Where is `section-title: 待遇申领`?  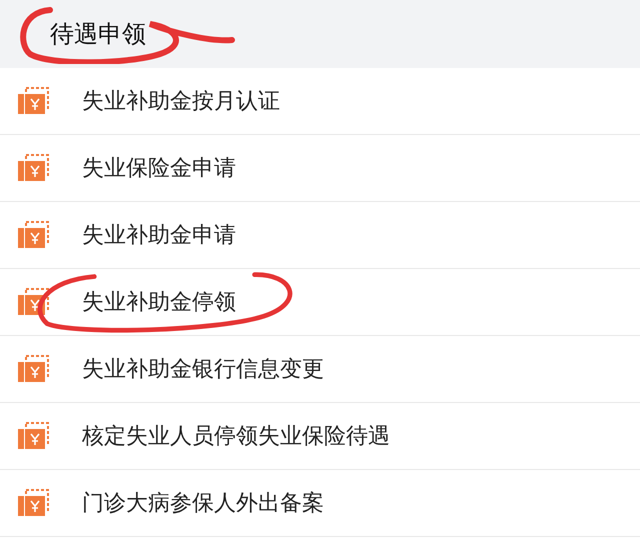
section-title: 待遇申领 is located at coordinates (98, 34).